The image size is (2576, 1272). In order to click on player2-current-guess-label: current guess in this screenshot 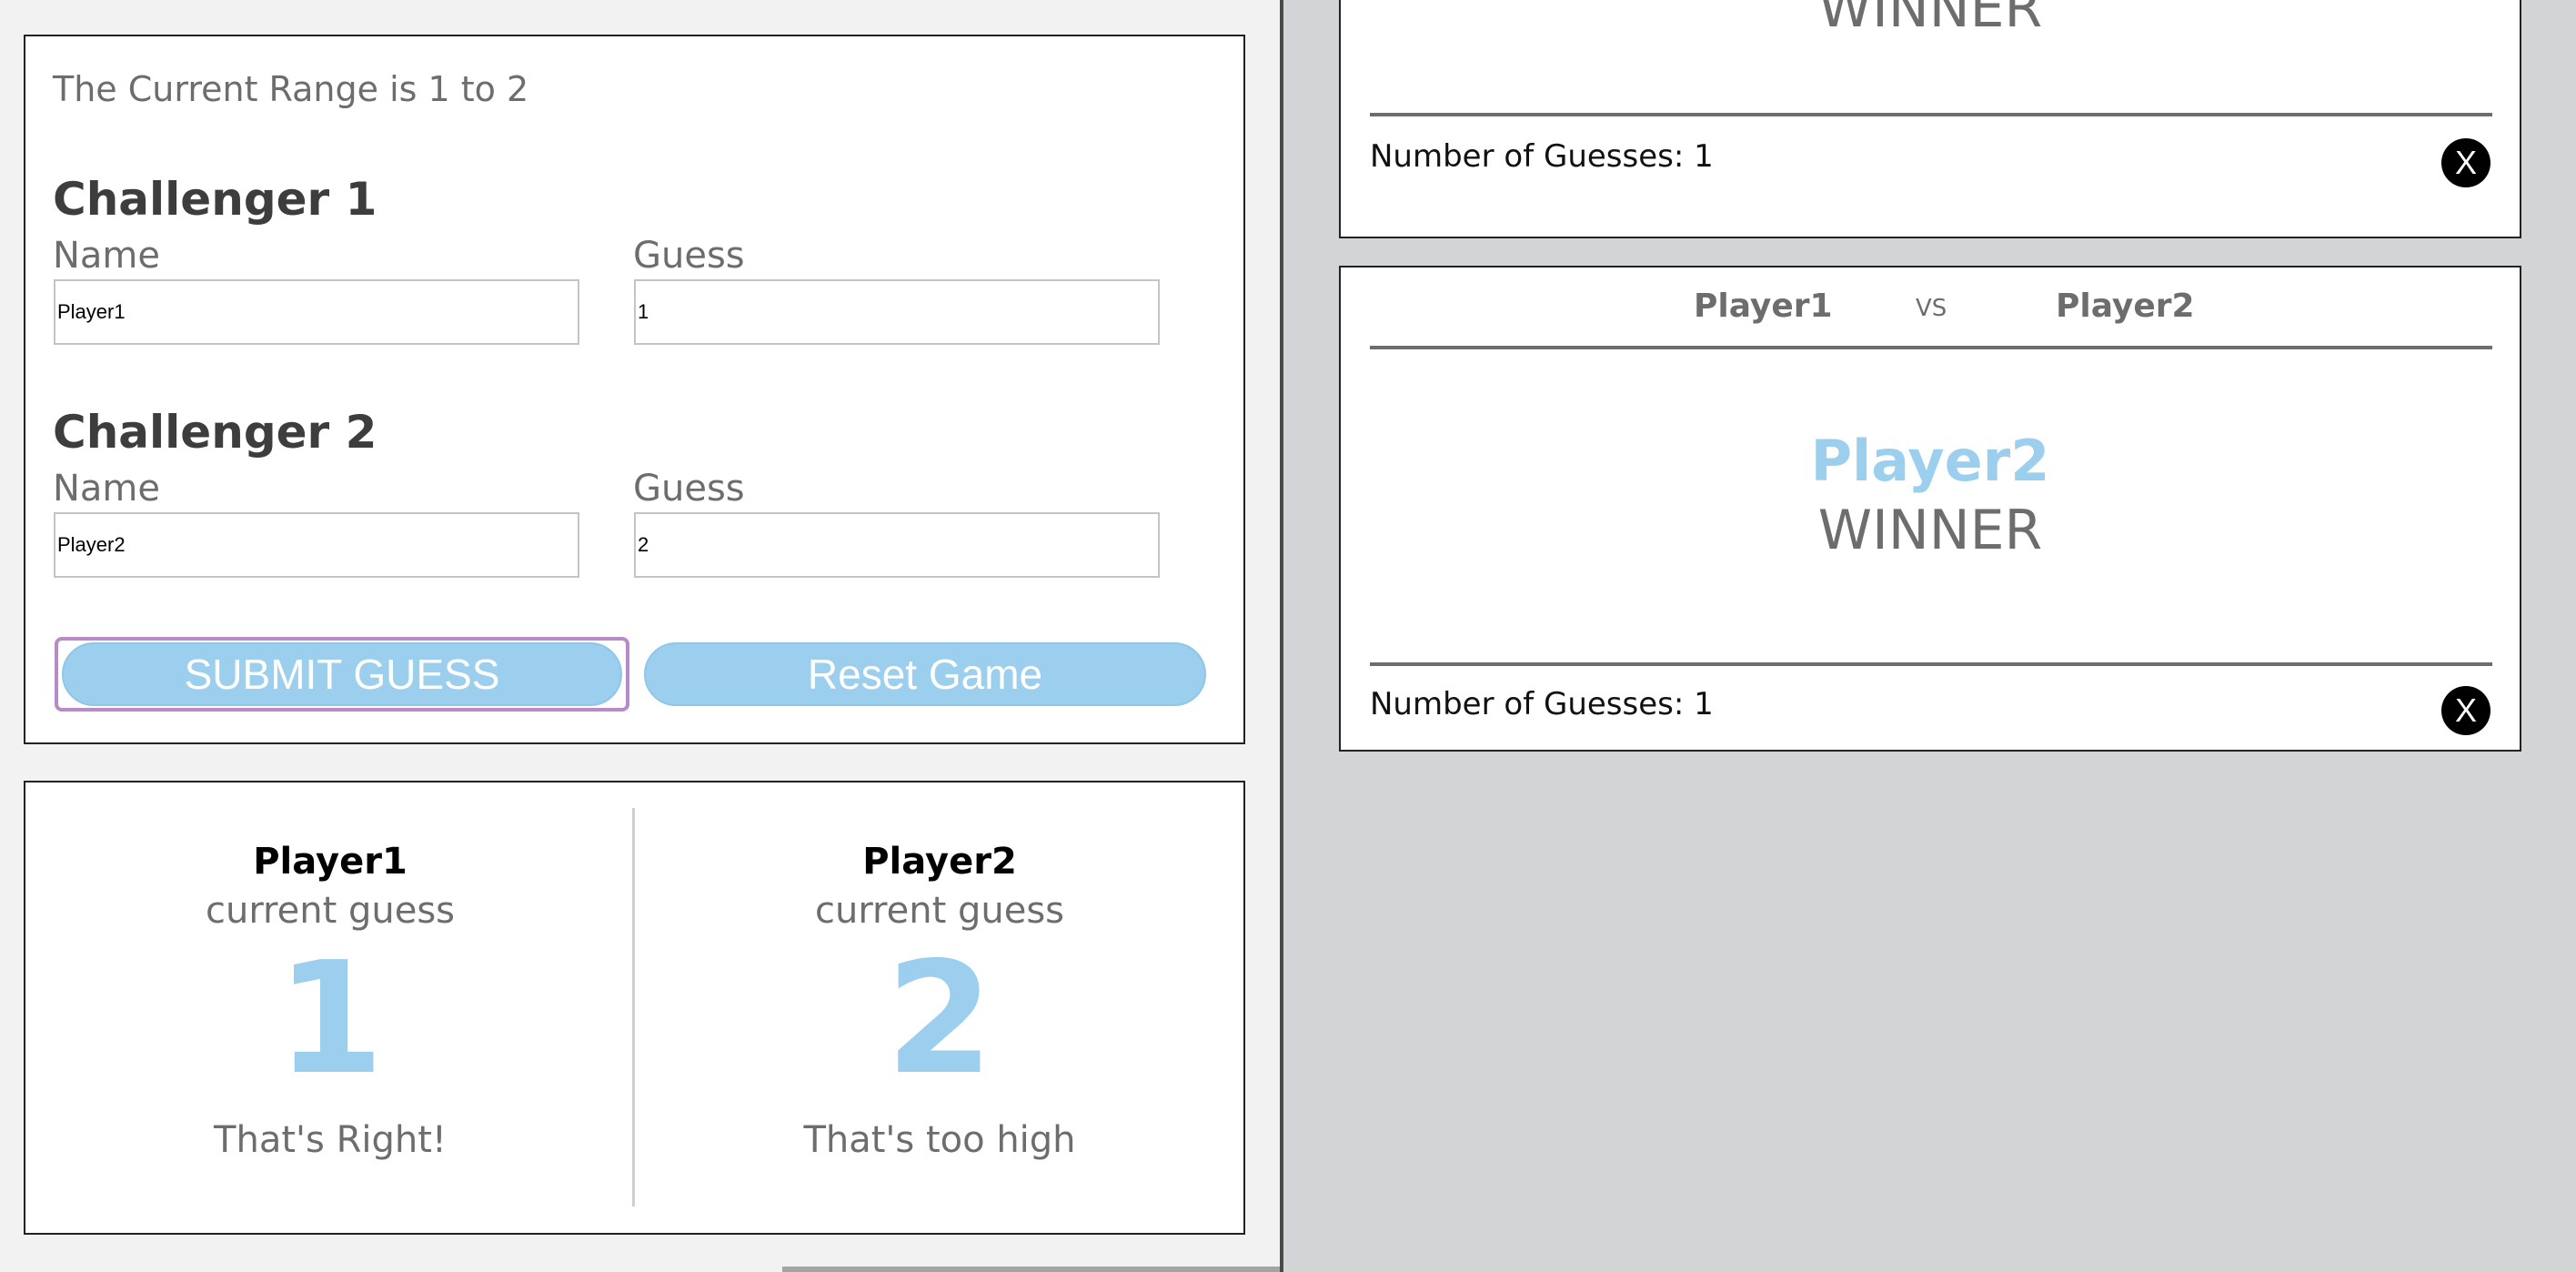, I will do `click(939, 911)`.